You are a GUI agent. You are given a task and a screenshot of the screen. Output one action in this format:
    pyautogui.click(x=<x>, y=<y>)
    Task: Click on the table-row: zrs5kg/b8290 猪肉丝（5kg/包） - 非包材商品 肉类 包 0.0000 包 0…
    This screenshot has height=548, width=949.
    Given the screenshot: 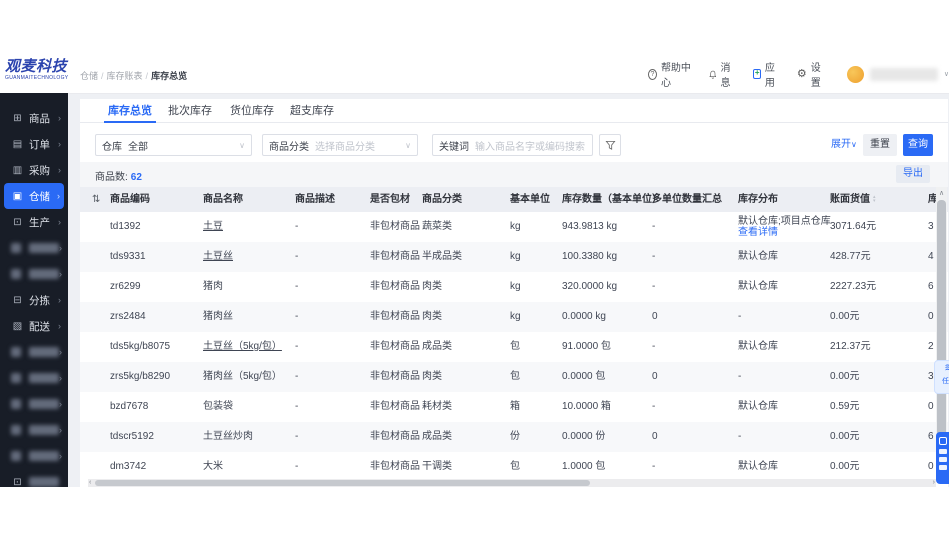 What is the action you would take?
    pyautogui.click(x=514, y=377)
    